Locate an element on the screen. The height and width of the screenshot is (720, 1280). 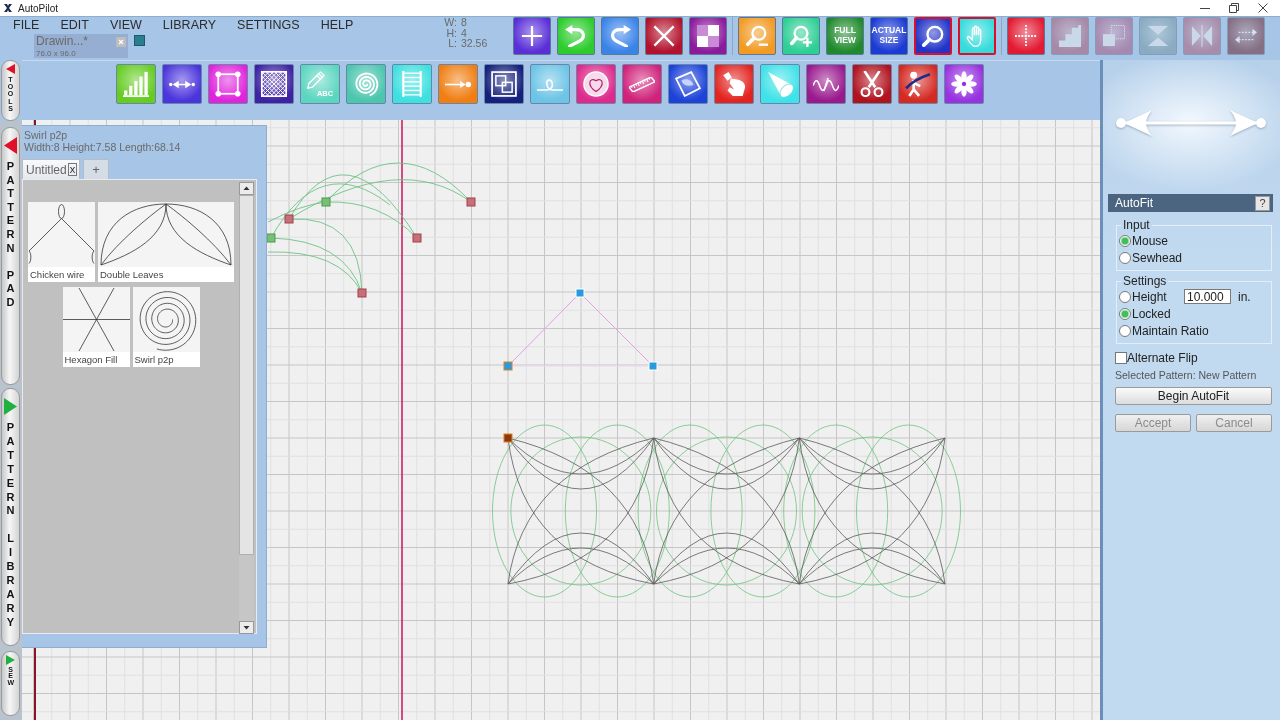
crossing-lines-drawing is located at coordinates (61, 234).